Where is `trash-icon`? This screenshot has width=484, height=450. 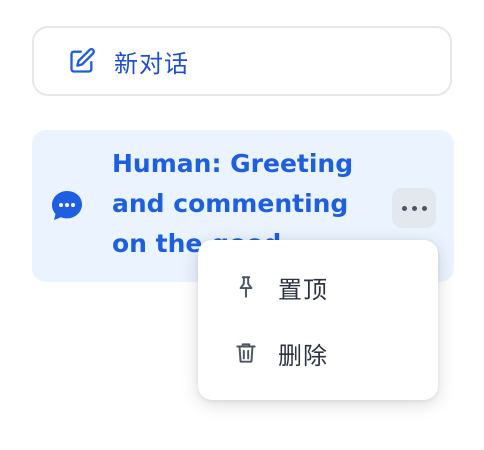 trash-icon is located at coordinates (246, 353).